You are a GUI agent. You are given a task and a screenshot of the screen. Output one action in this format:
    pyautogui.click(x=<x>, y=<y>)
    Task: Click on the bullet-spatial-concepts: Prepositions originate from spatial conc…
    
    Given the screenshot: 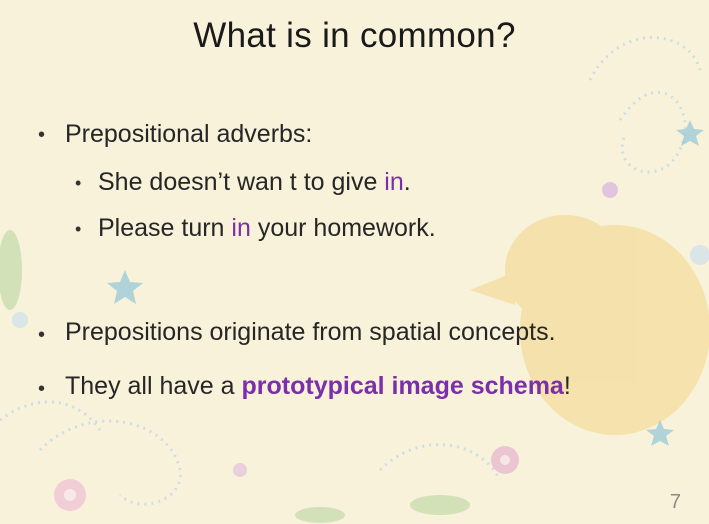 What is the action you would take?
    pyautogui.click(x=310, y=332)
    